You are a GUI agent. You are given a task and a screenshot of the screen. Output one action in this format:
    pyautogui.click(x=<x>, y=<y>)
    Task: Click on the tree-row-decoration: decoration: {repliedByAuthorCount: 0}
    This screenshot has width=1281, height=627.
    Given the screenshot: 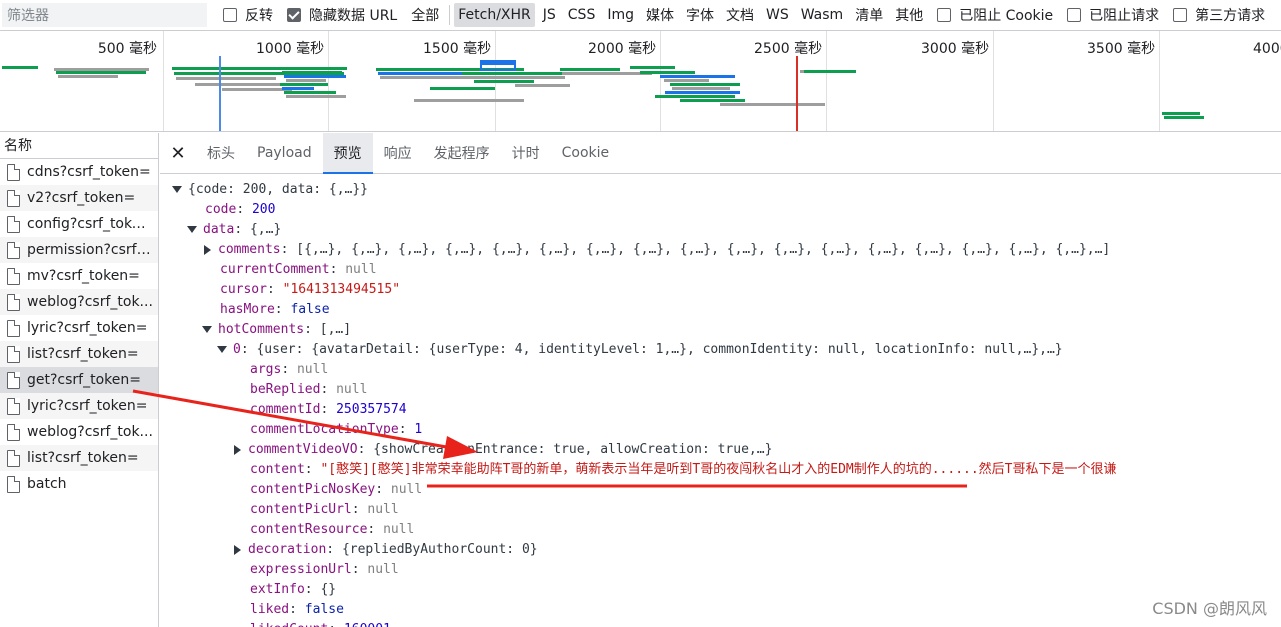 What is the action you would take?
    pyautogui.click(x=385, y=550)
    